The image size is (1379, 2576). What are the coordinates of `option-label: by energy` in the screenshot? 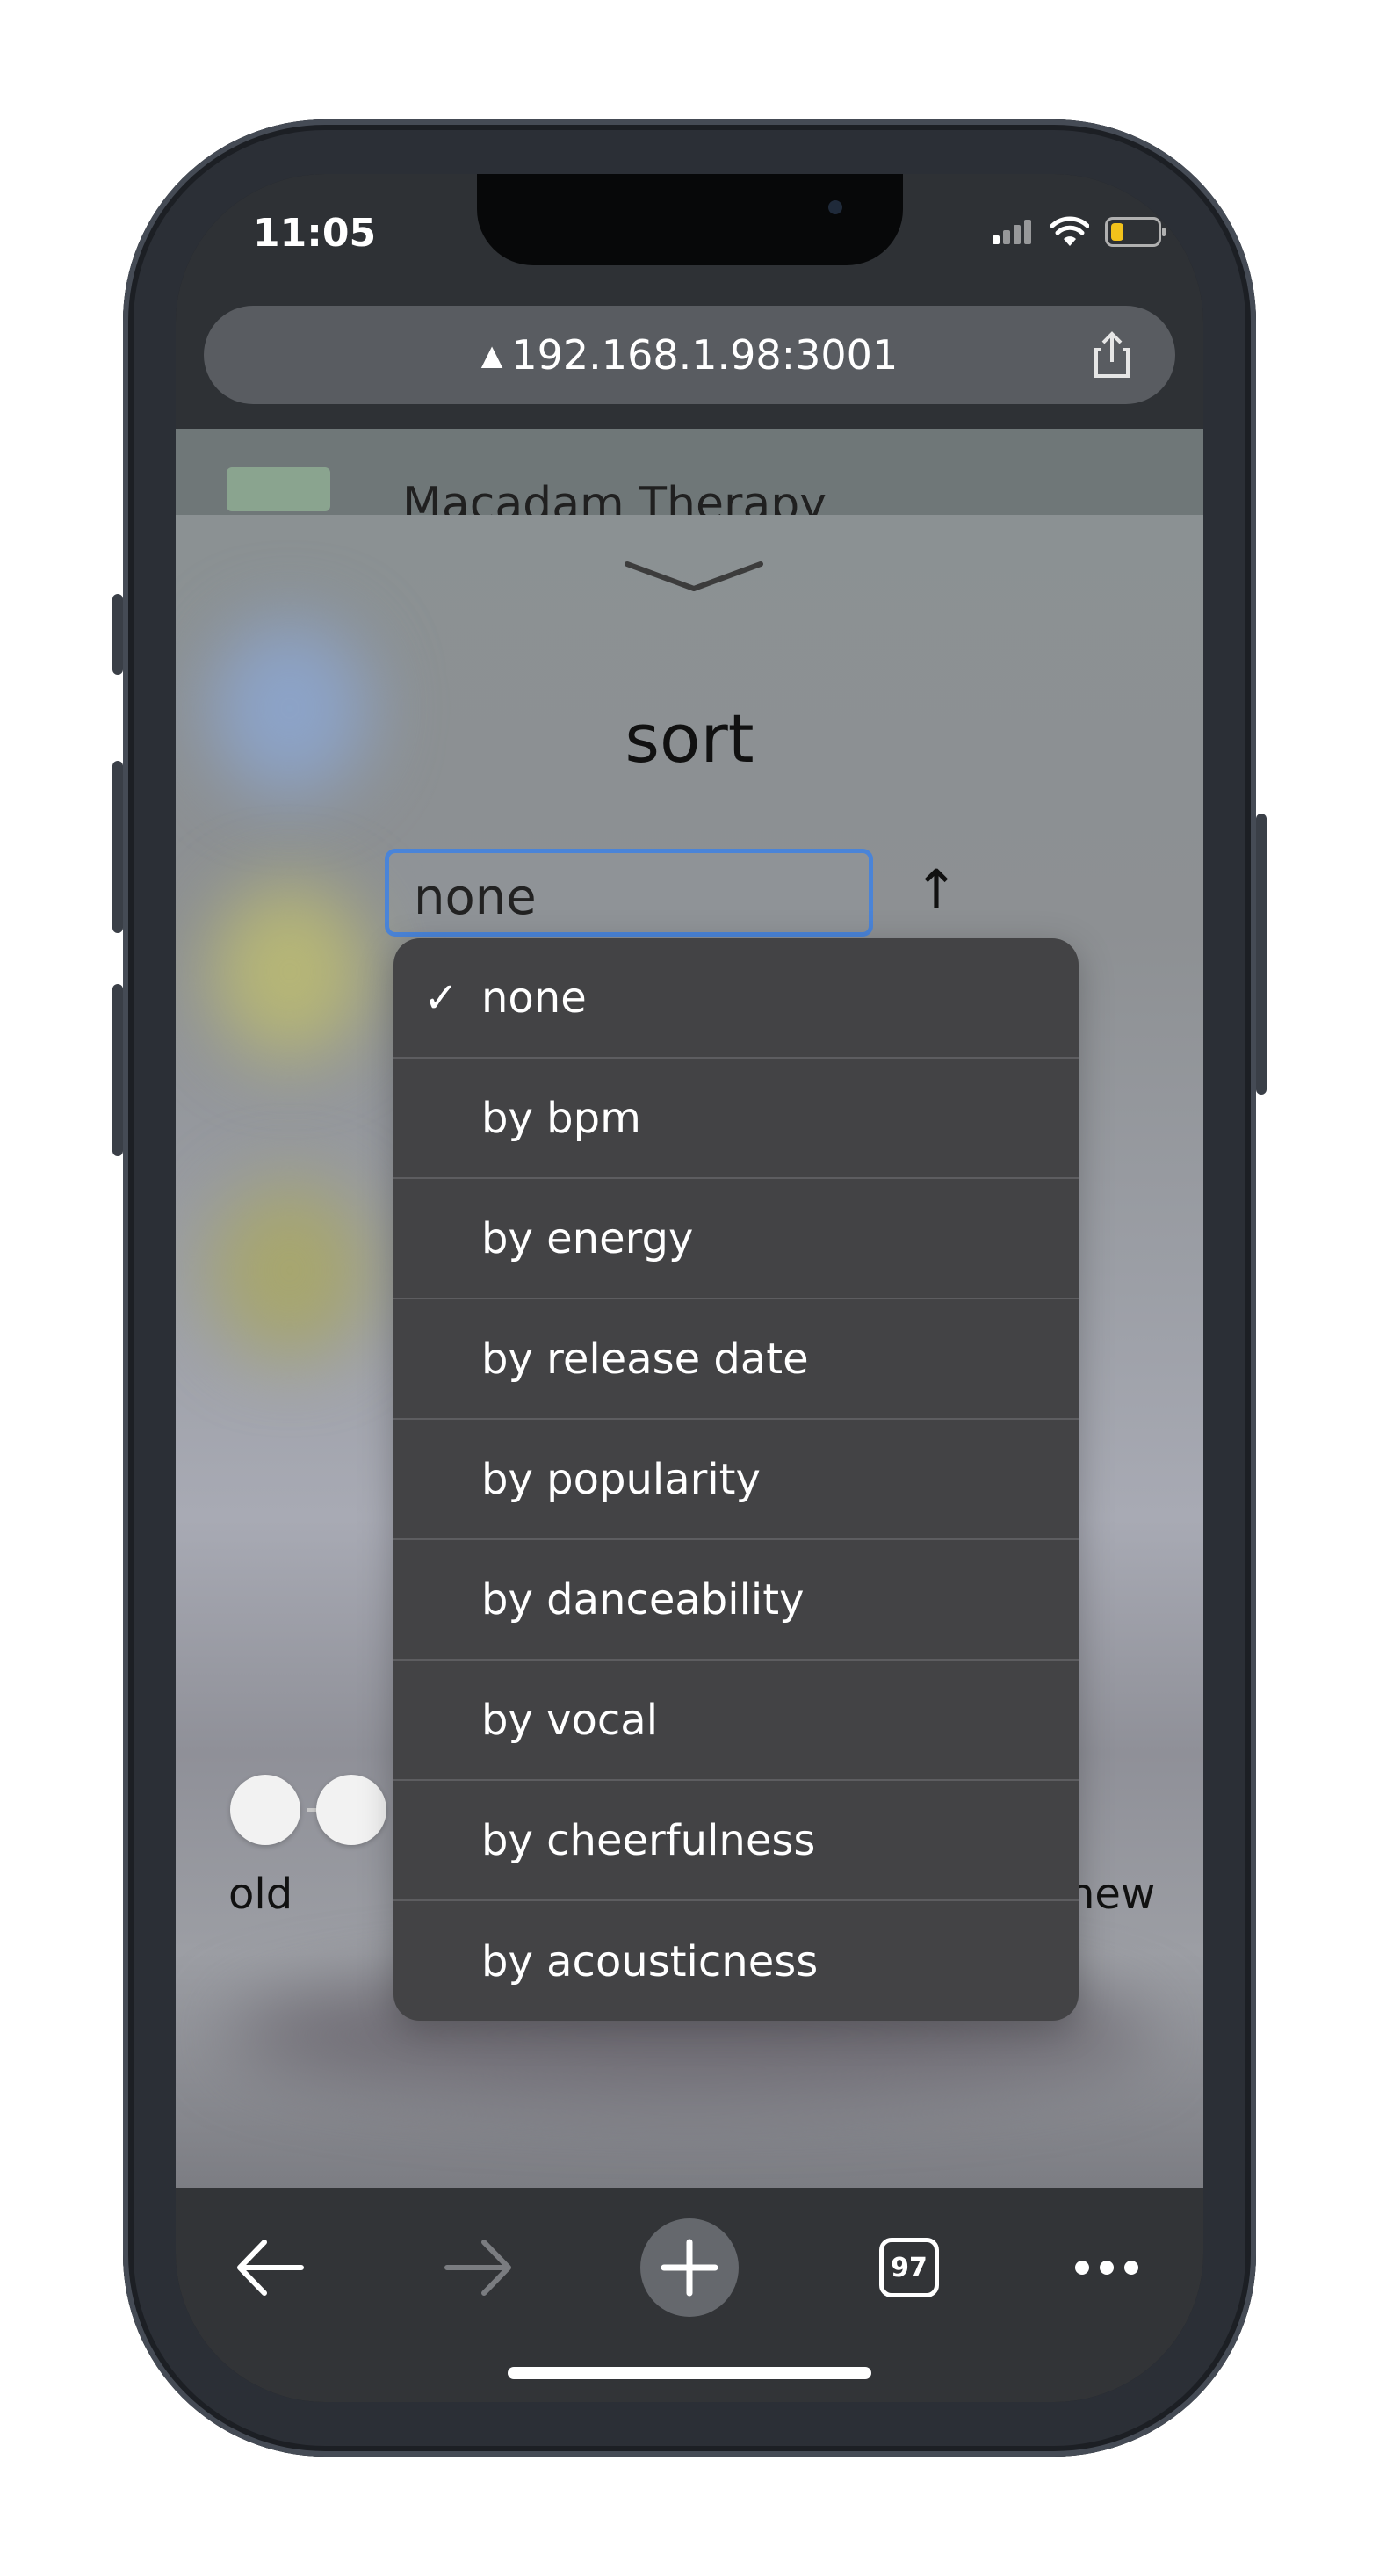 It's located at (587, 1238).